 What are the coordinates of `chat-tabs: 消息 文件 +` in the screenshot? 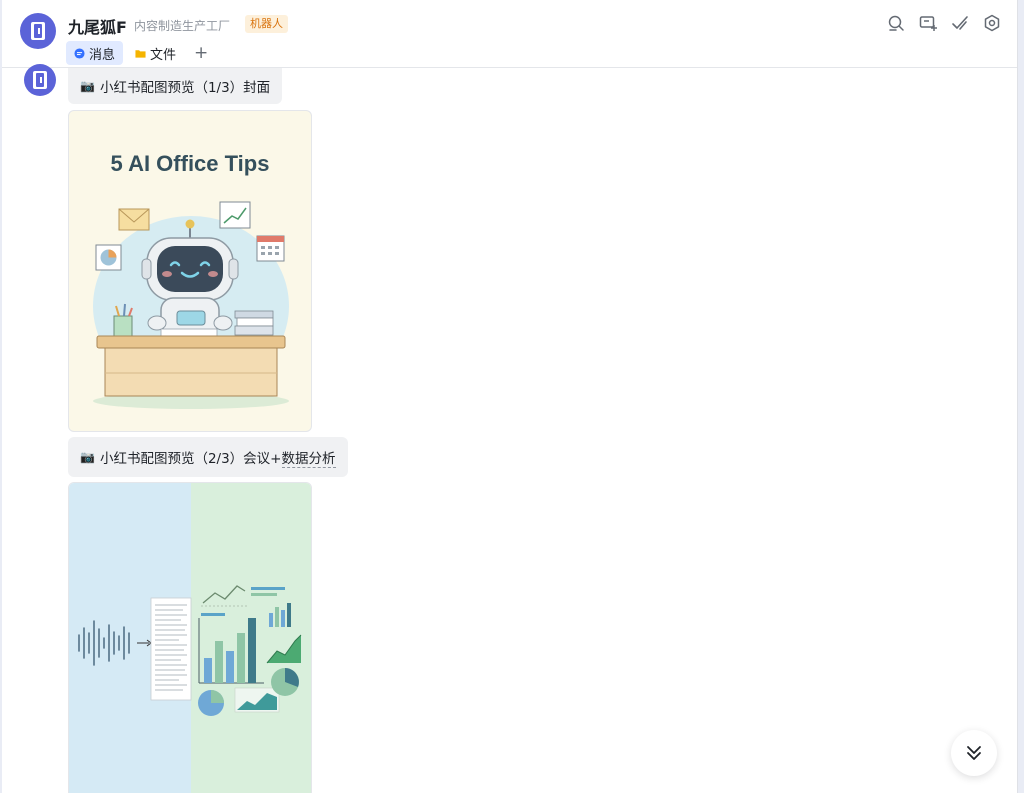 It's located at (137, 53).